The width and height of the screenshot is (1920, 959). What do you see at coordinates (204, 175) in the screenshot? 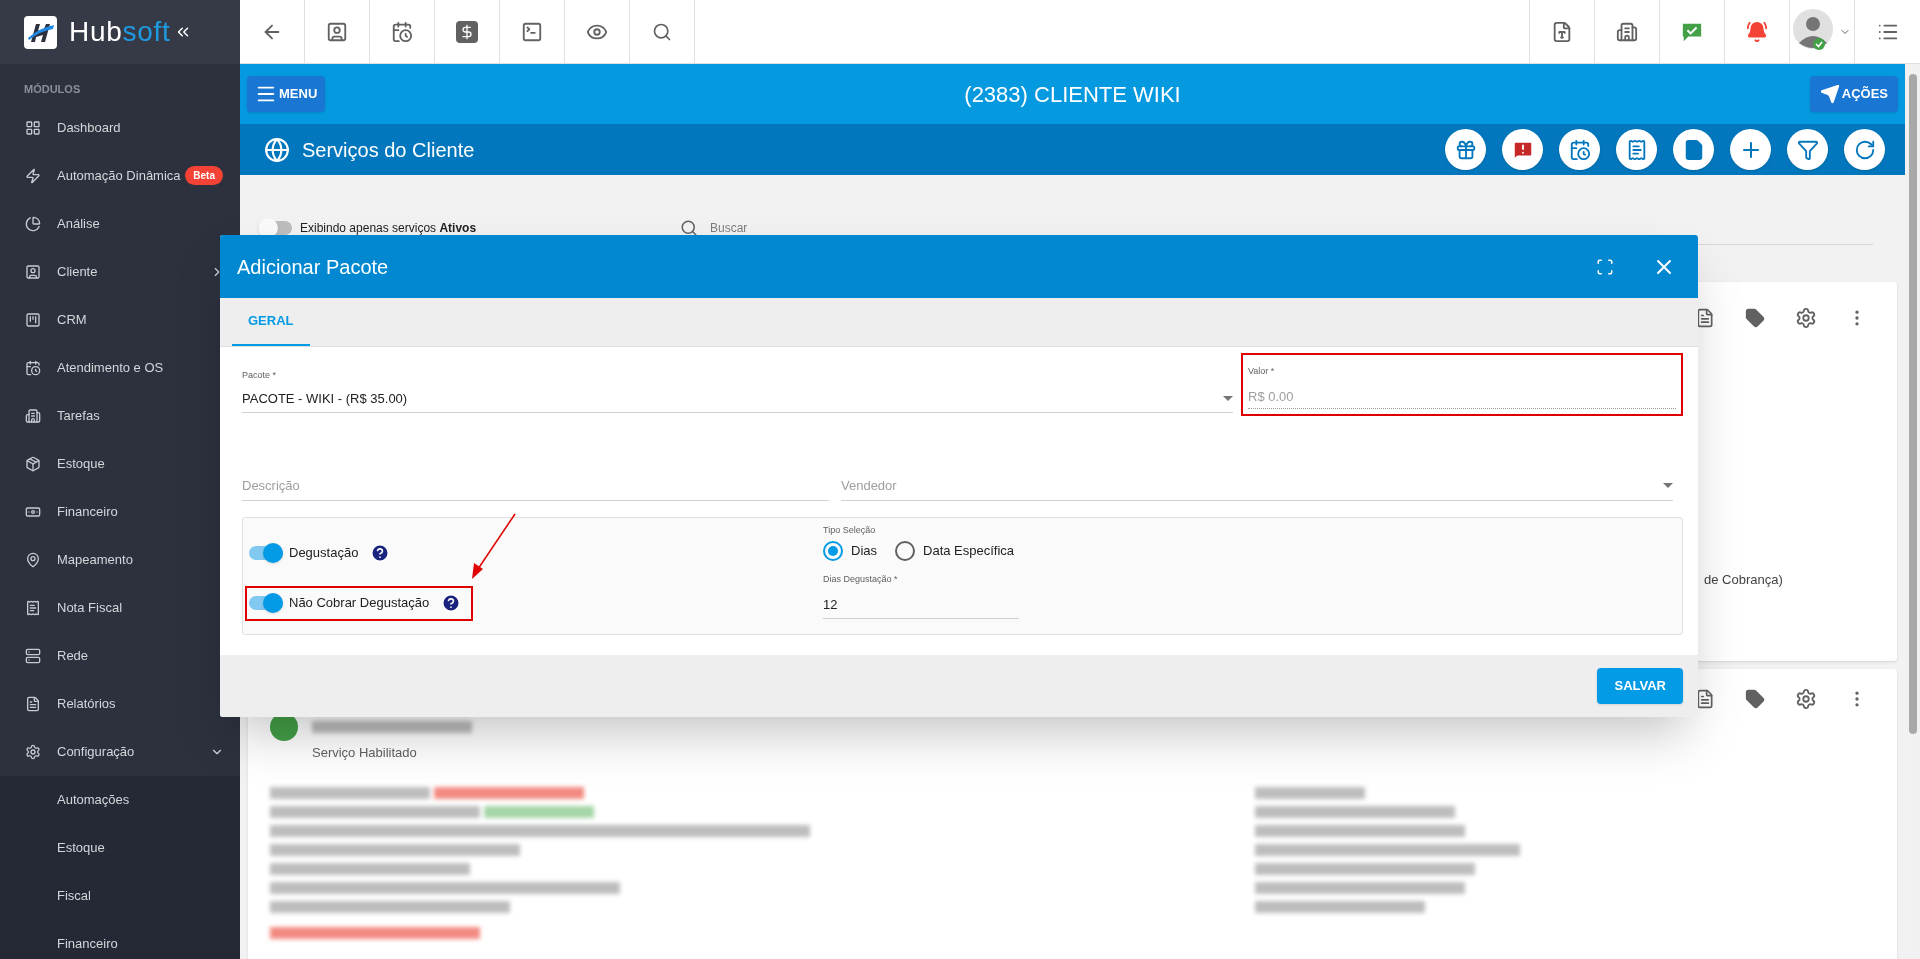
I see `beta-badge: Beta` at bounding box center [204, 175].